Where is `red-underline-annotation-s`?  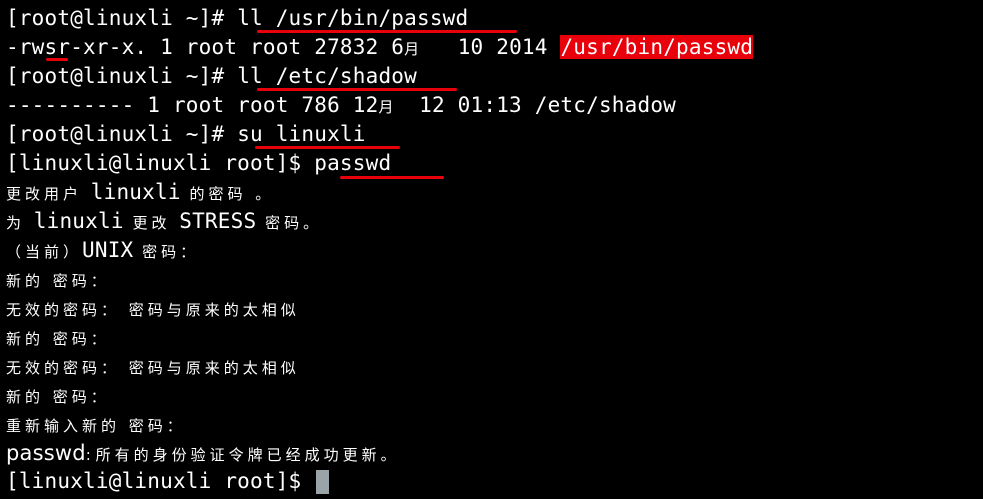 red-underline-annotation-s is located at coordinates (57, 59).